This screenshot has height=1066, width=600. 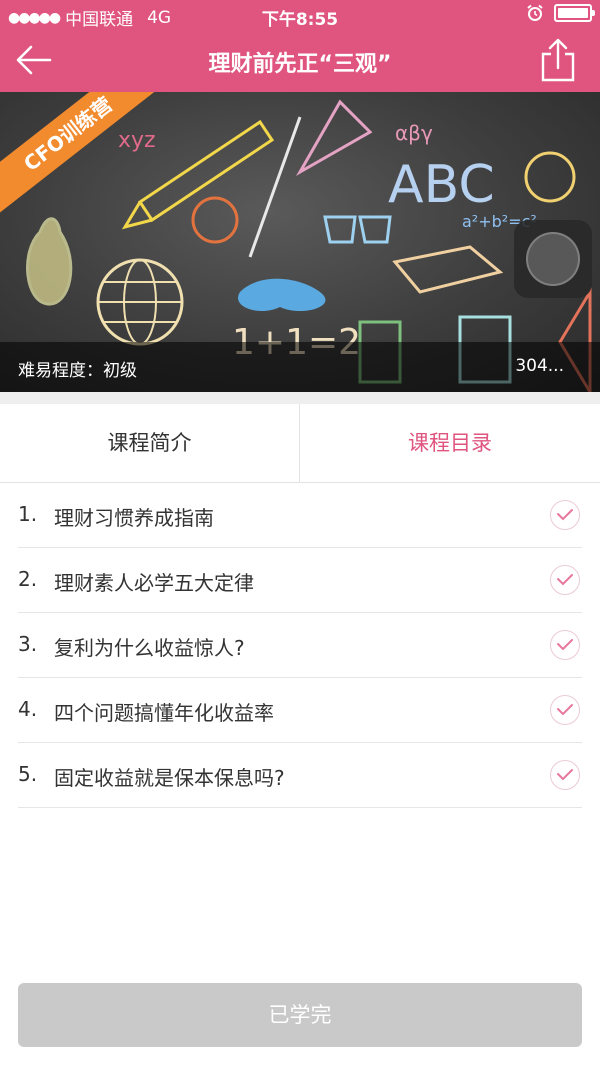 I want to click on page-title: 理财前先正“三观”, so click(x=300, y=64).